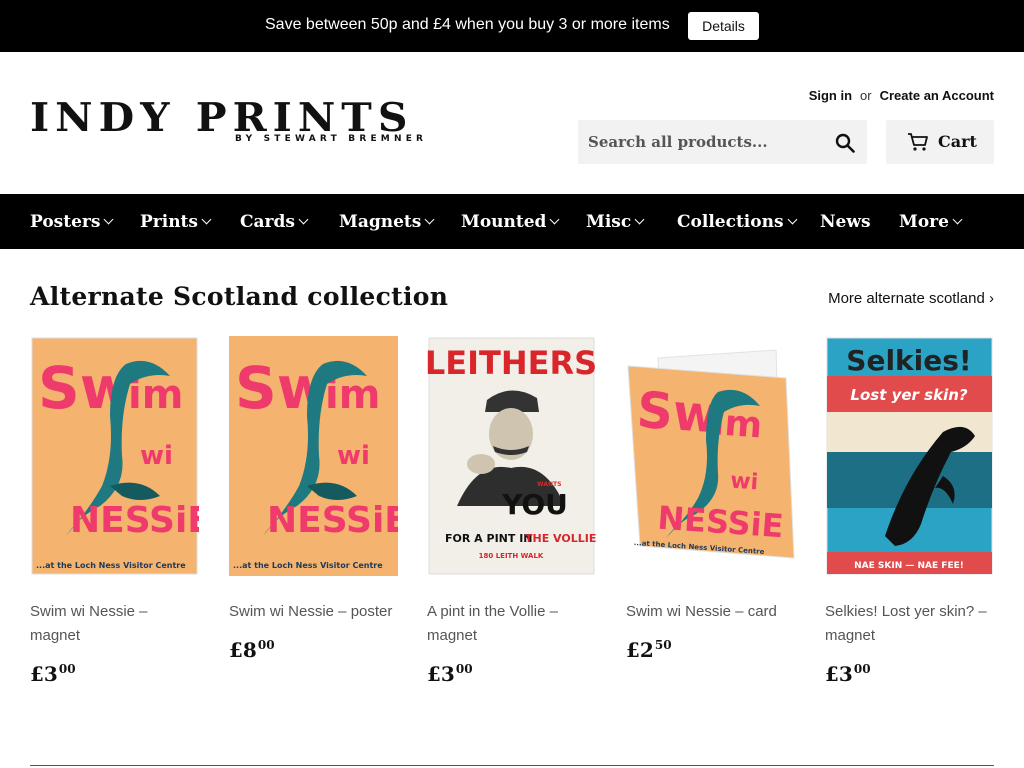 The height and width of the screenshot is (768, 1024). I want to click on svg-text: YOU, so click(534, 504).